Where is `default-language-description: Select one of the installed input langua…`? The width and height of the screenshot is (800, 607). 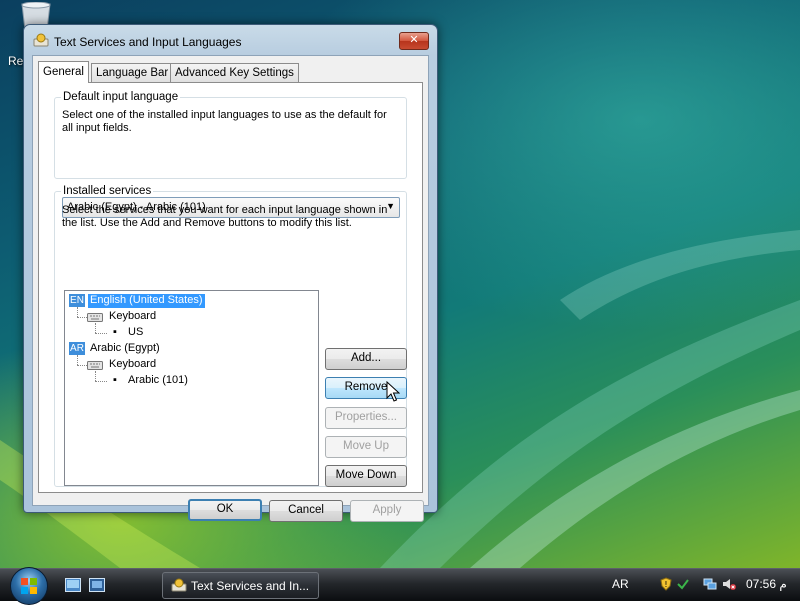
default-language-description: Select one of the installed input langua… is located at coordinates (224, 121).